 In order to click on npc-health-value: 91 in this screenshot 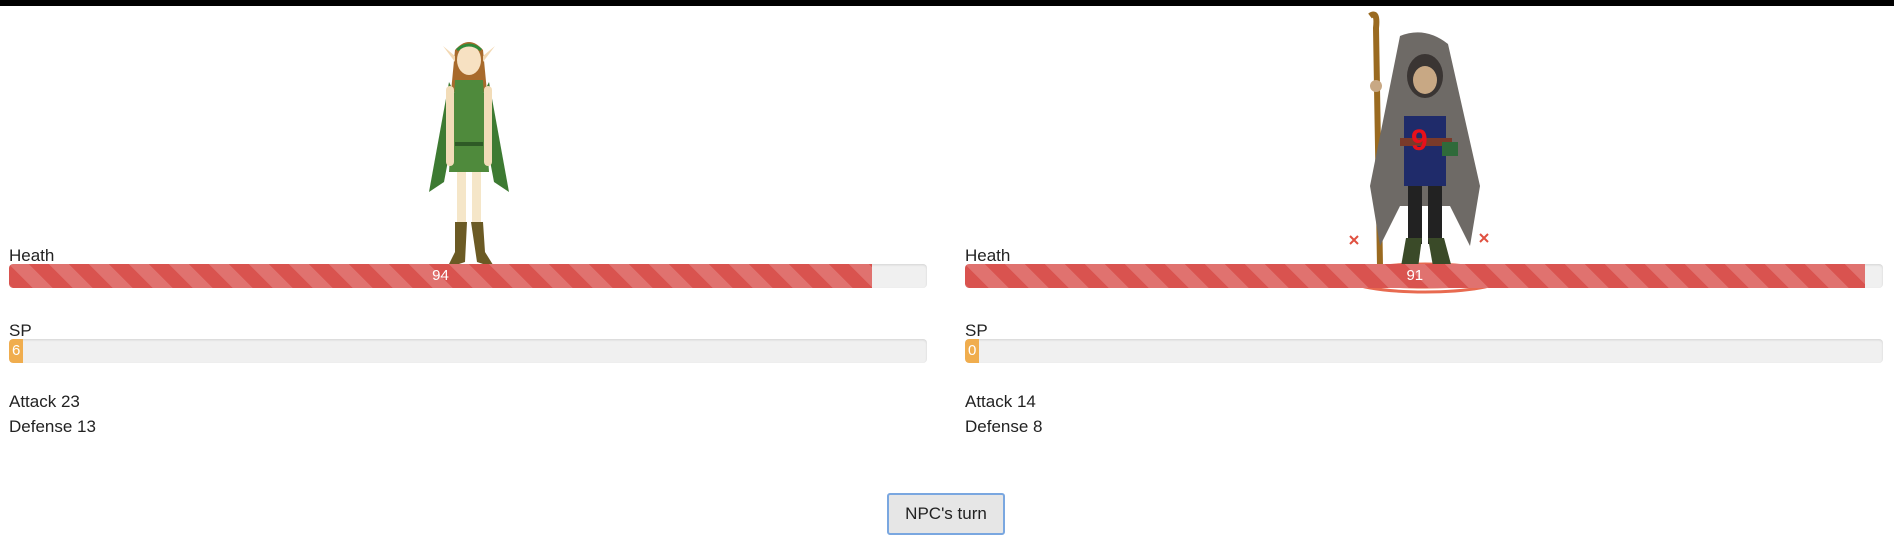, I will do `click(1415, 275)`.